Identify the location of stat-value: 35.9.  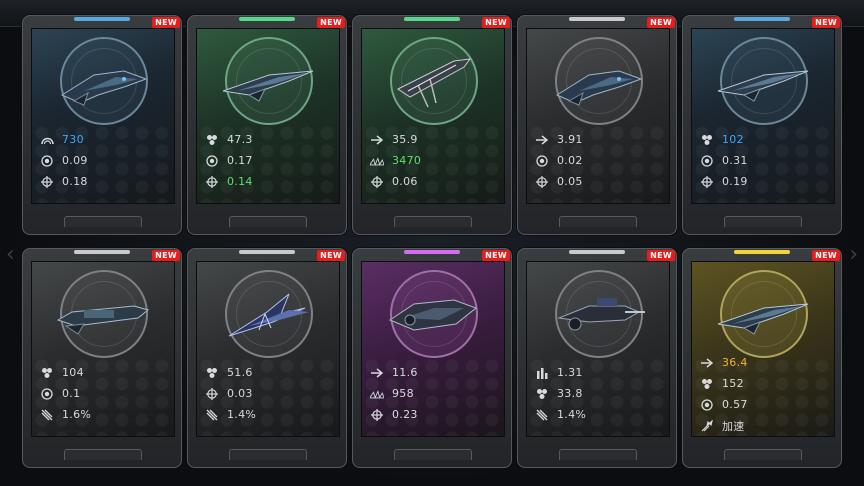
(405, 139).